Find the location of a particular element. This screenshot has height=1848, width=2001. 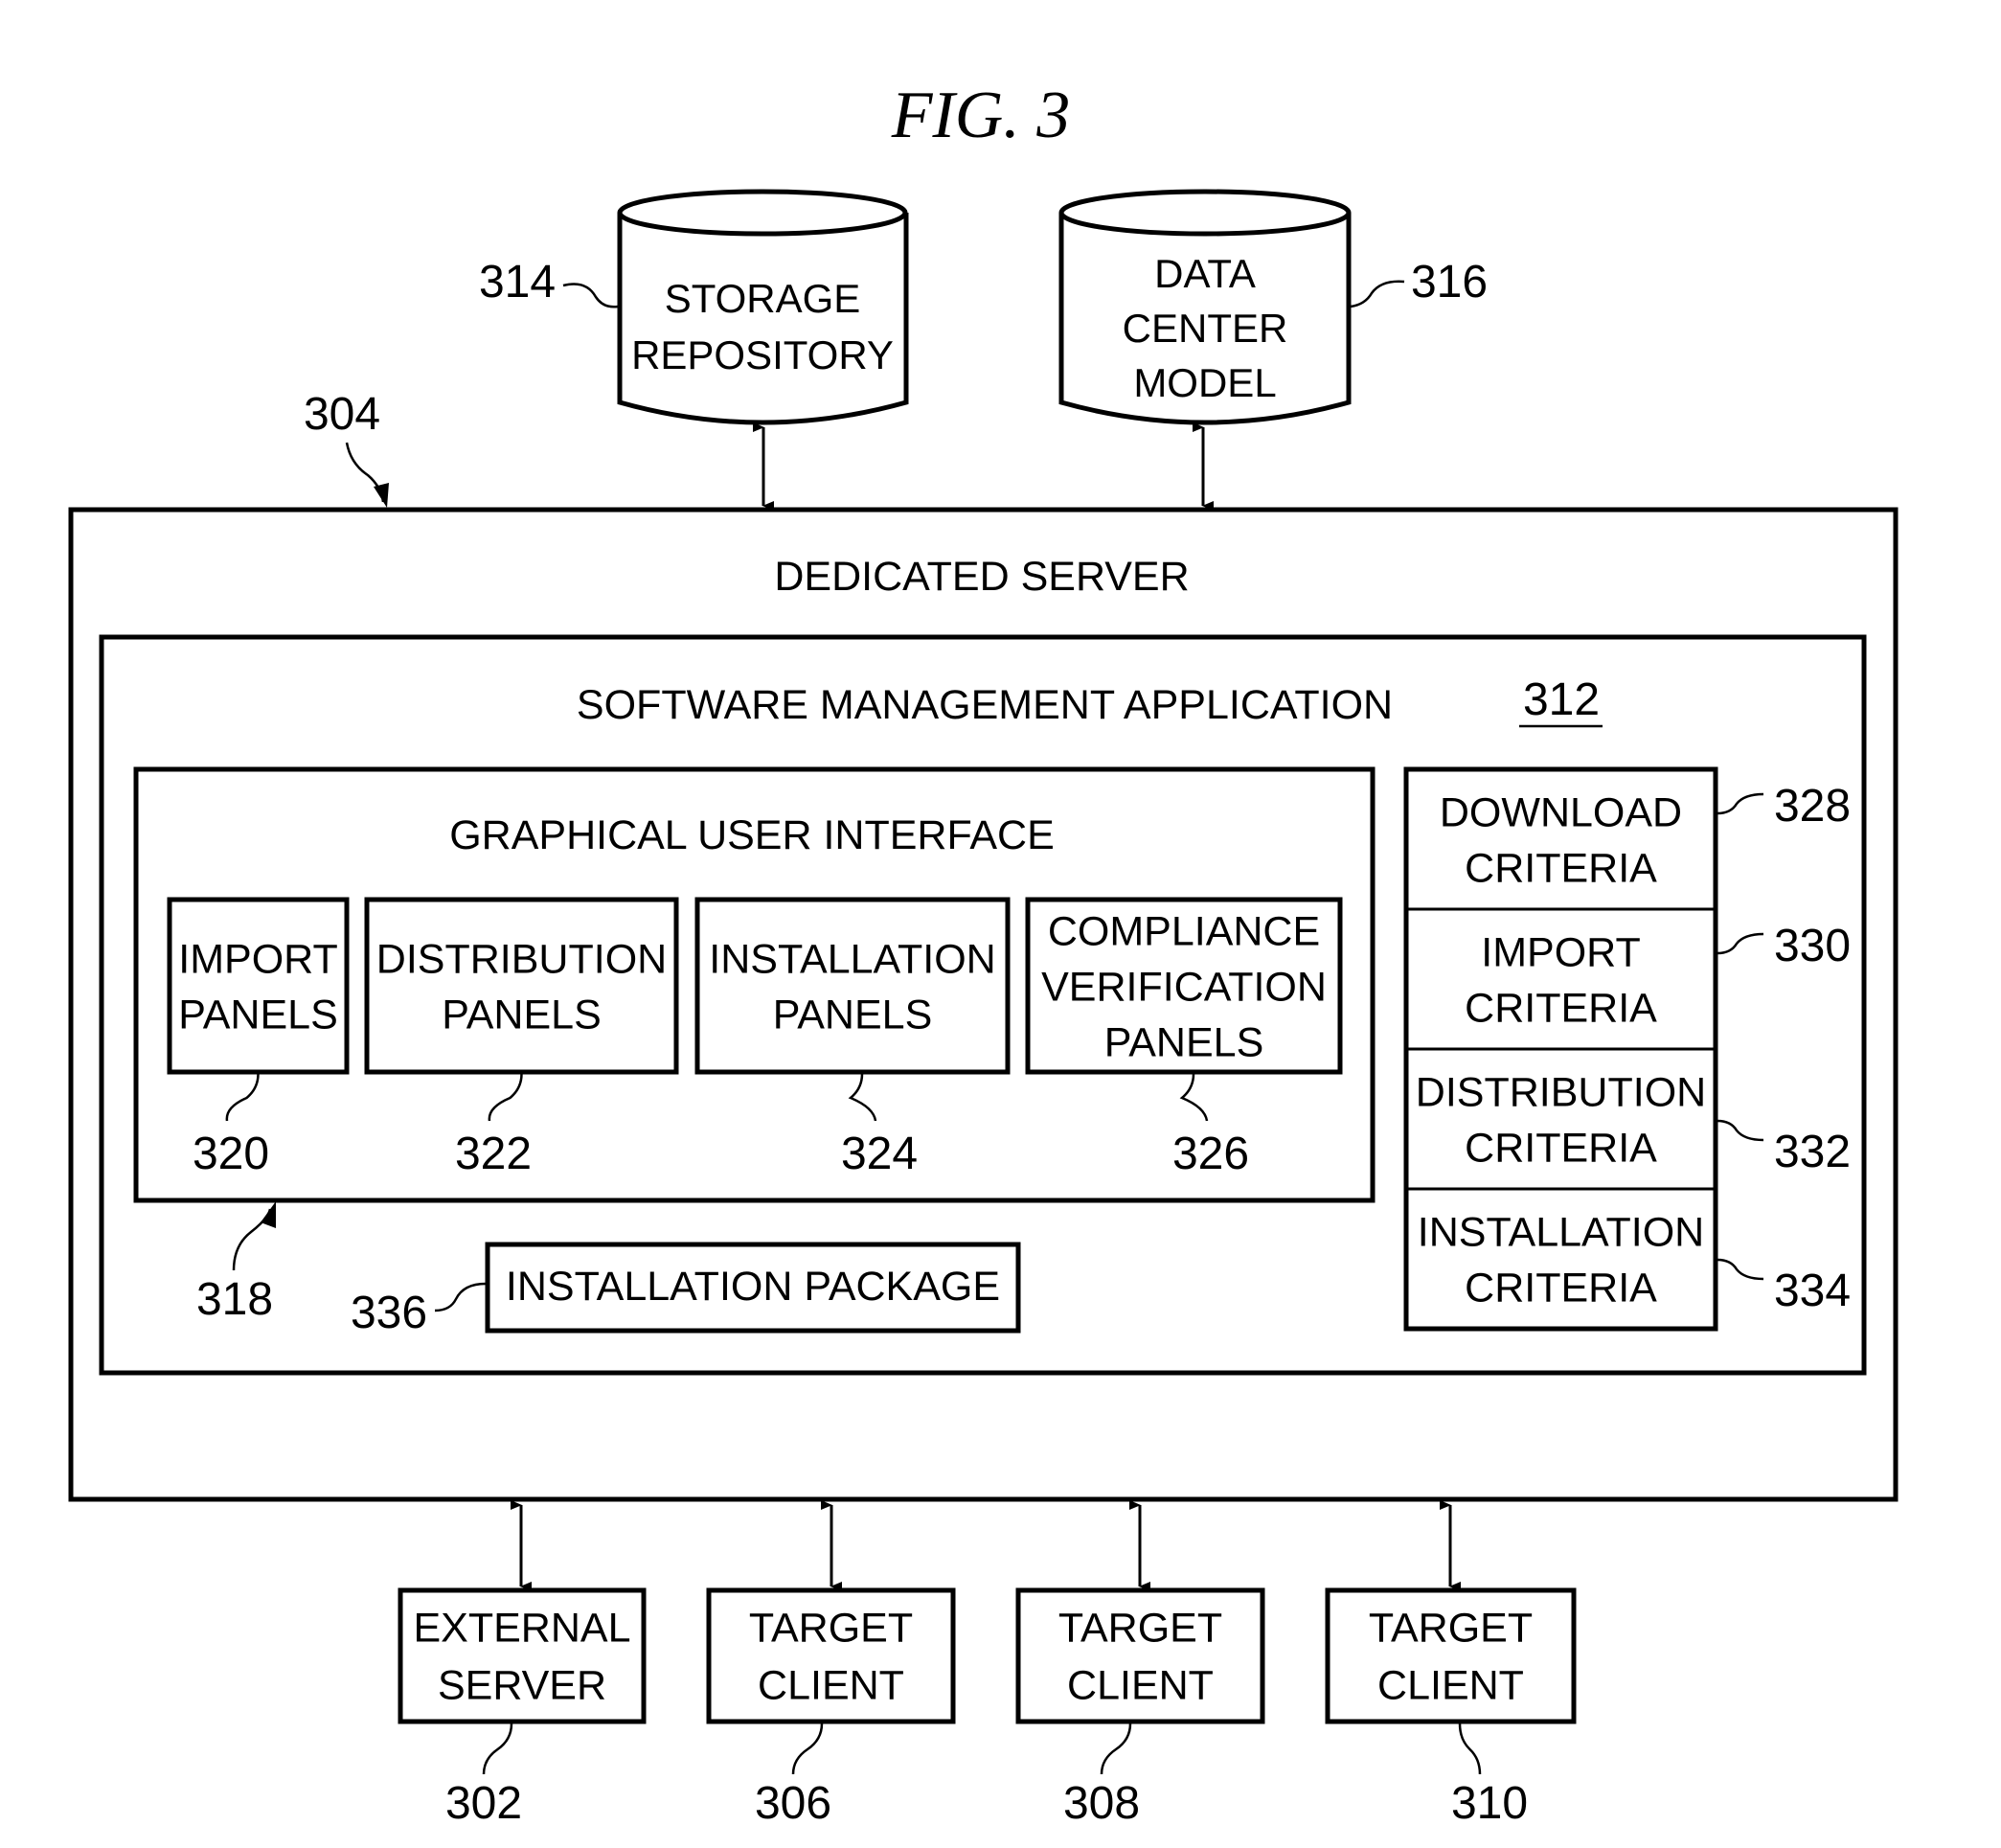

client-label-line1: EXTERNAL is located at coordinates (521, 1628).